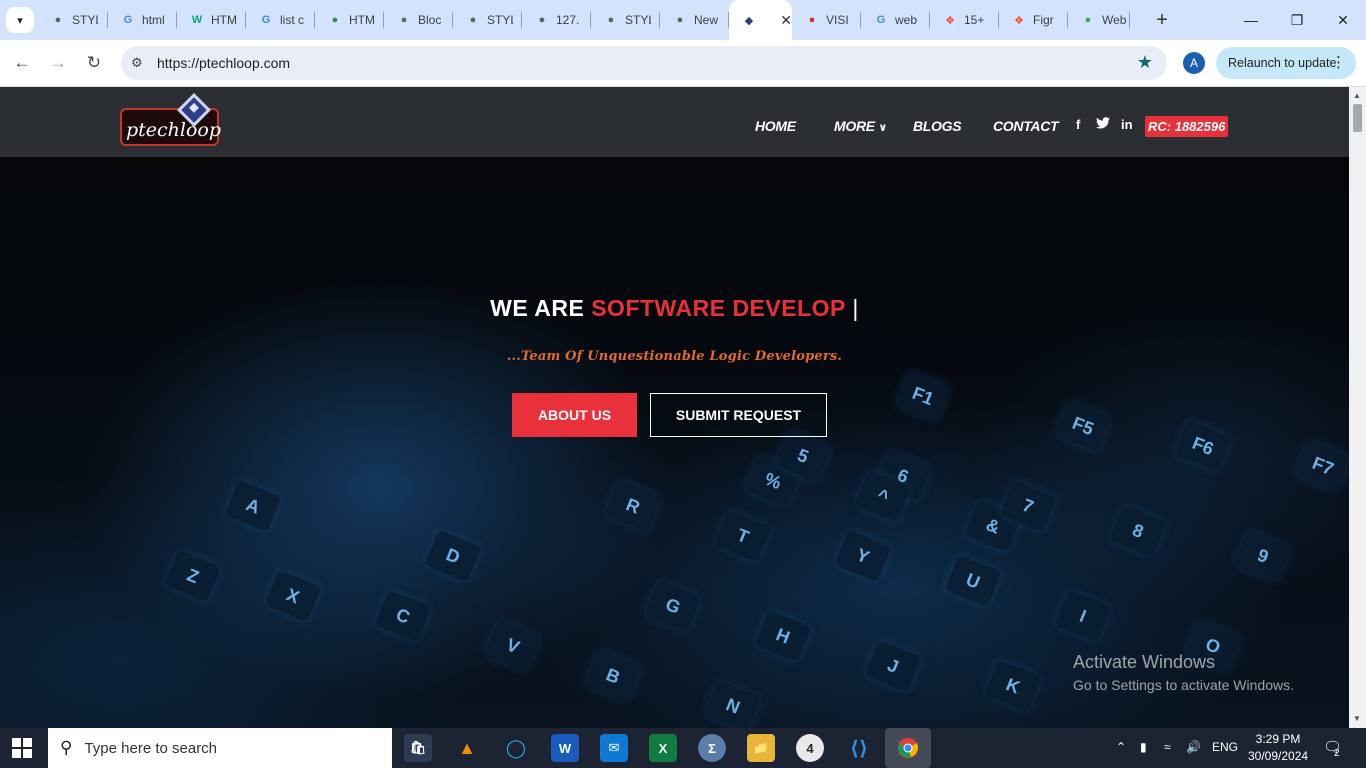 The width and height of the screenshot is (1366, 768). I want to click on facebook-icon: f, so click(1078, 124).